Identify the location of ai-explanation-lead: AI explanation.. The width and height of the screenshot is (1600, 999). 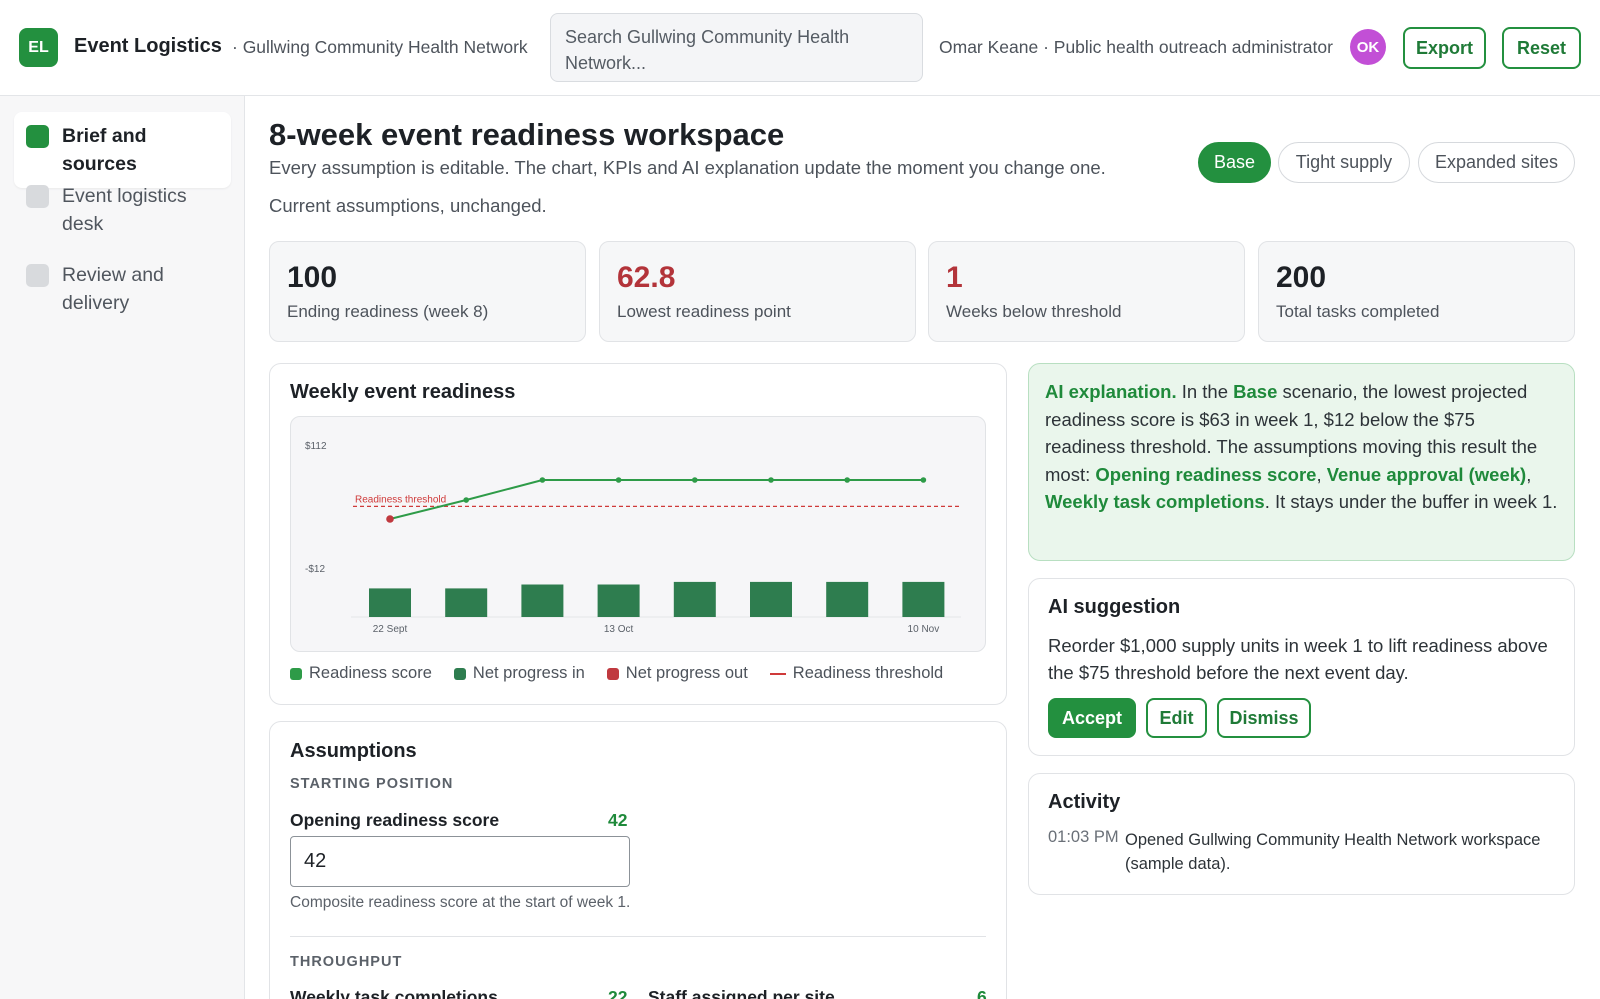
(1111, 391).